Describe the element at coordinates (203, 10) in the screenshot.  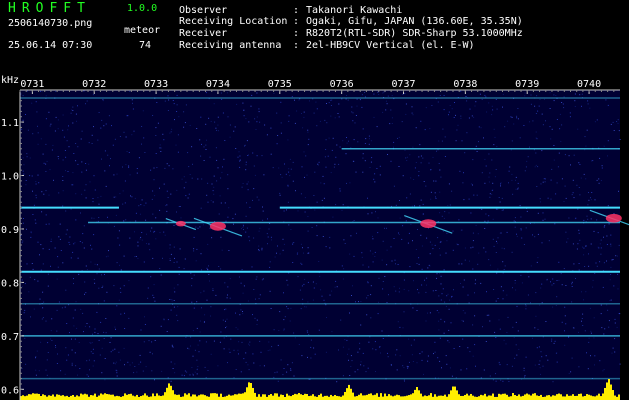
I see `info-label-observer: Observer` at that location.